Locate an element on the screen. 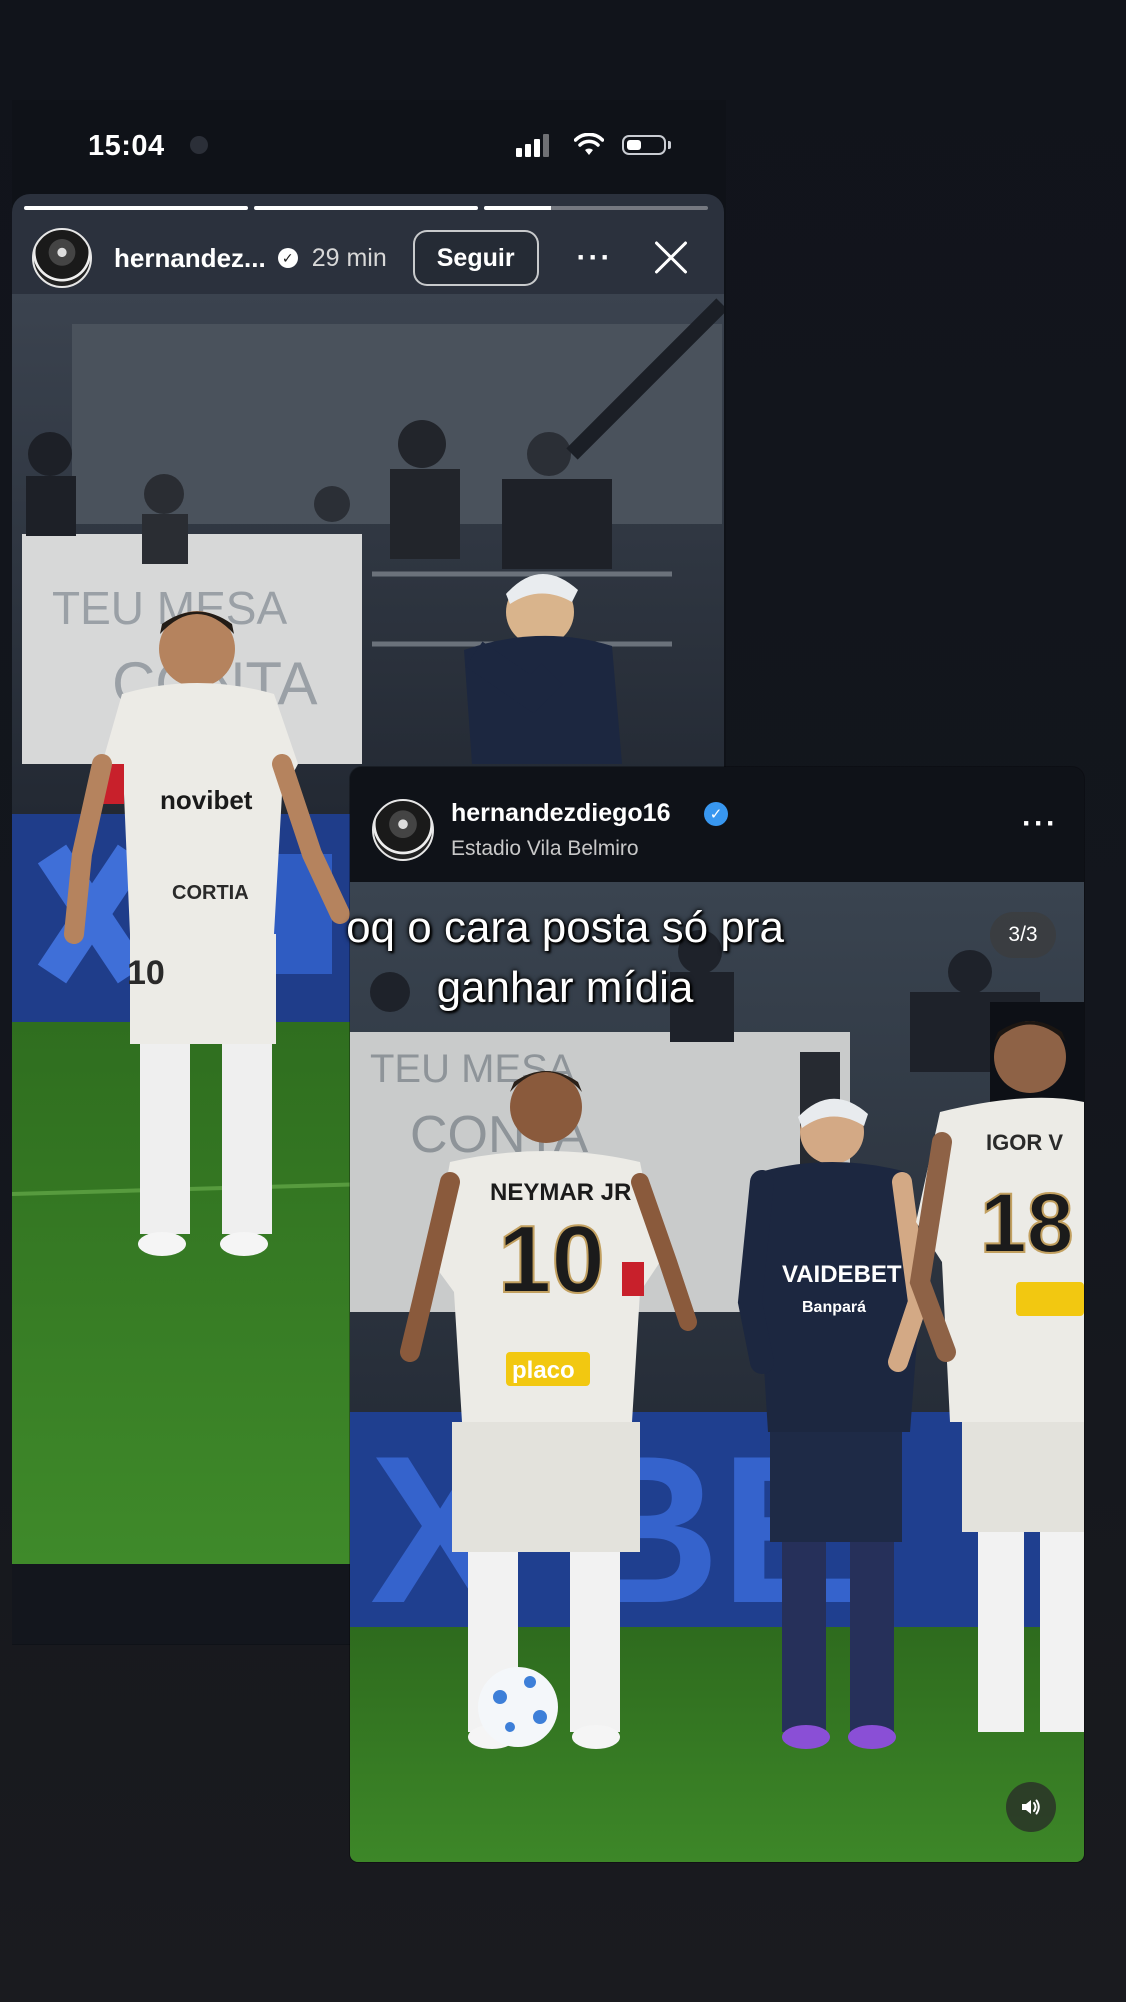 Image resolution: width=1126 pixels, height=2002 pixels. post-more-icon: ··· is located at coordinates (1040, 824).